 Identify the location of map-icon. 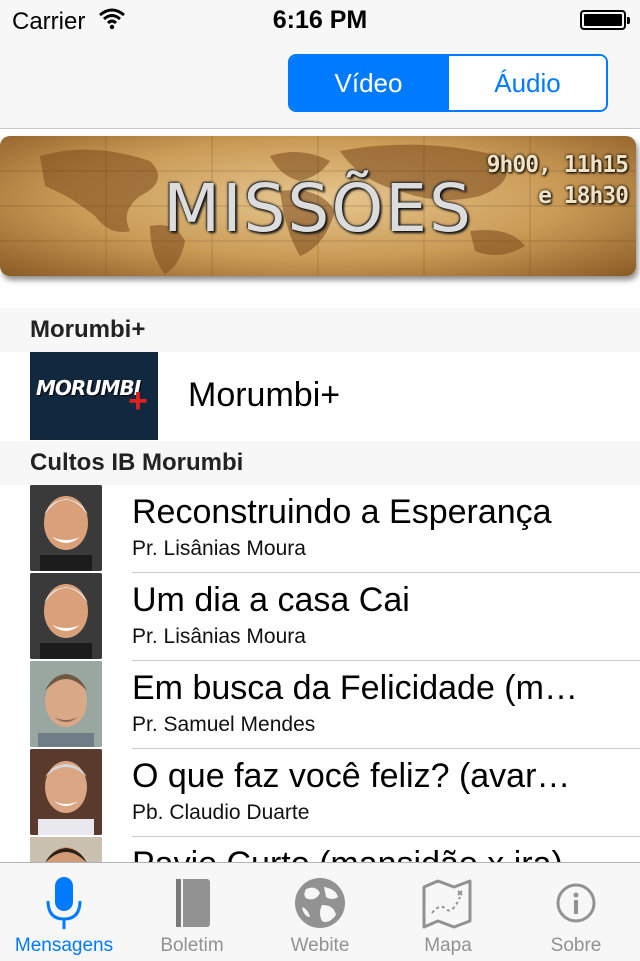
(447, 904).